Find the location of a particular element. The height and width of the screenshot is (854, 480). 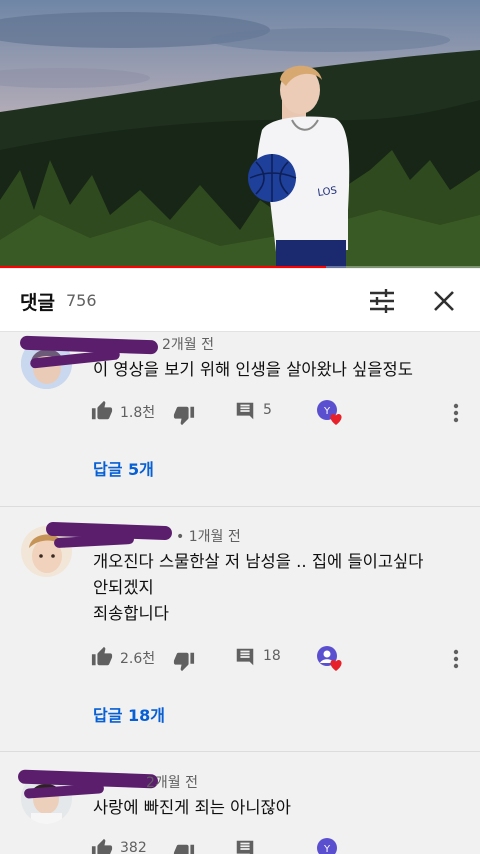

like-count: 382 is located at coordinates (133, 847).